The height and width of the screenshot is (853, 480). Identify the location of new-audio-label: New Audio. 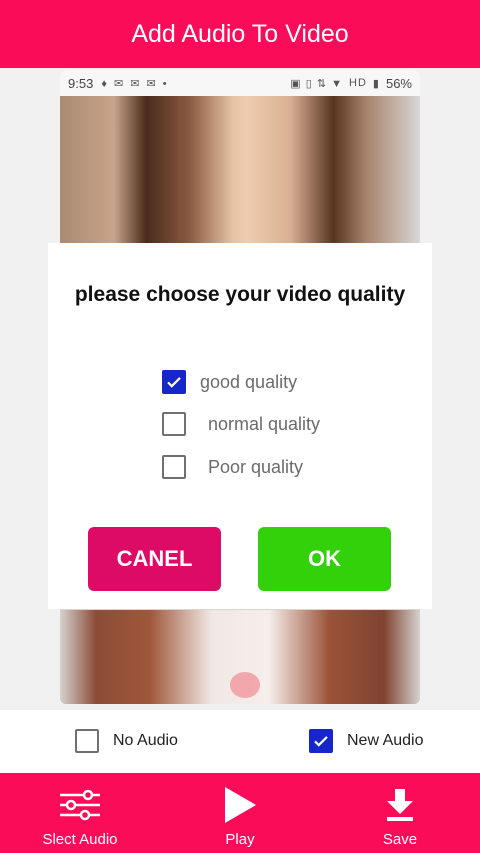
(385, 740).